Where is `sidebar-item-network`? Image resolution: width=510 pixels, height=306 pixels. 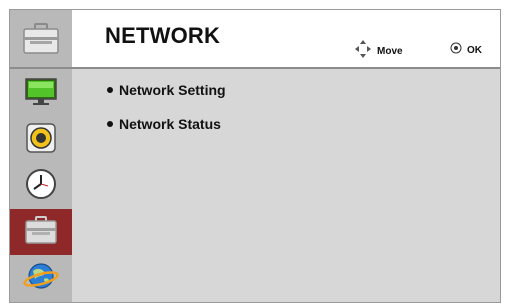 sidebar-item-network is located at coordinates (41, 232).